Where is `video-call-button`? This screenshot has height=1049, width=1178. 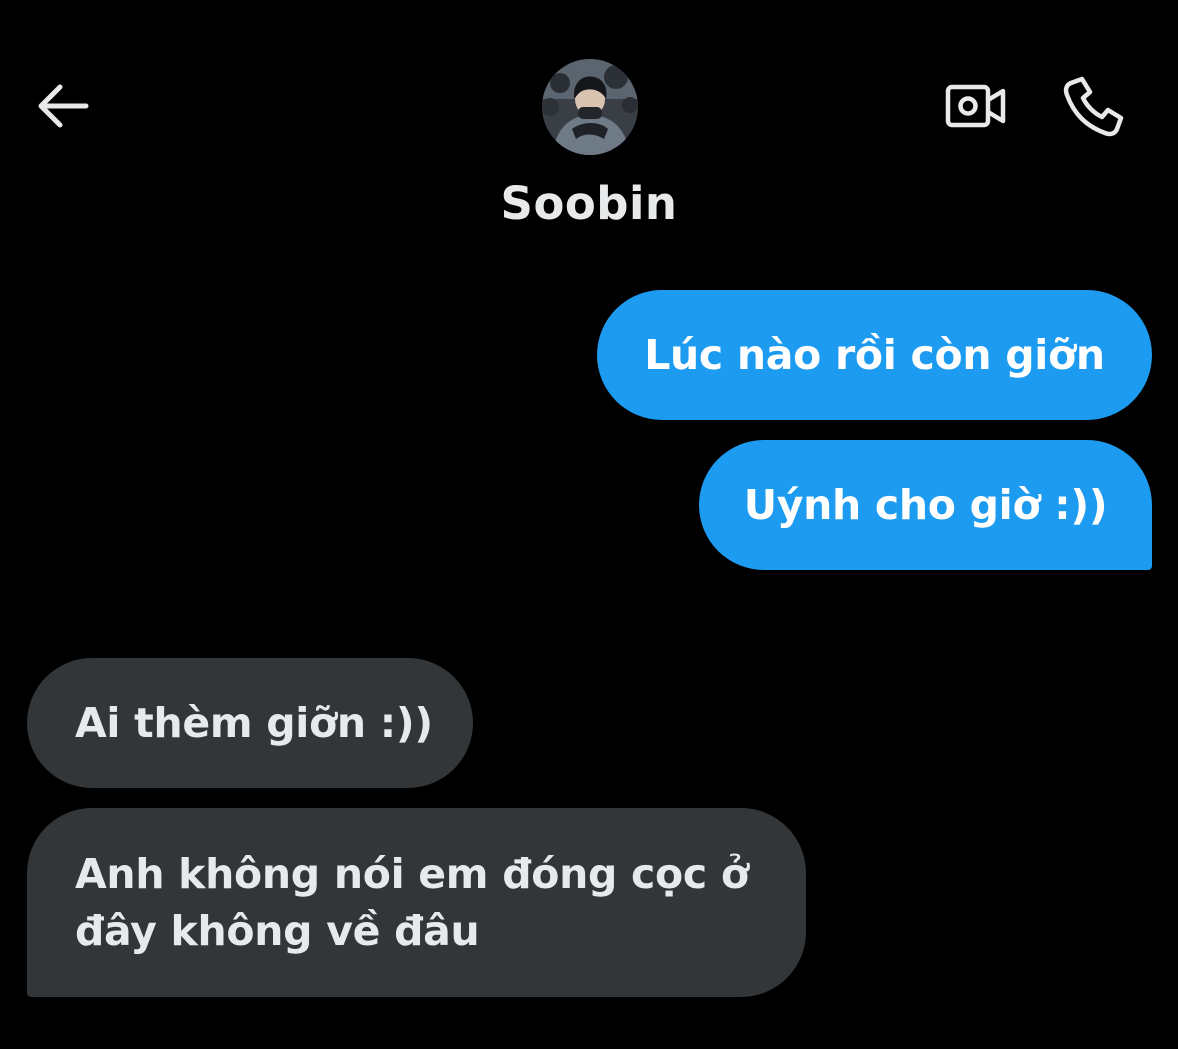
video-call-button is located at coordinates (976, 106).